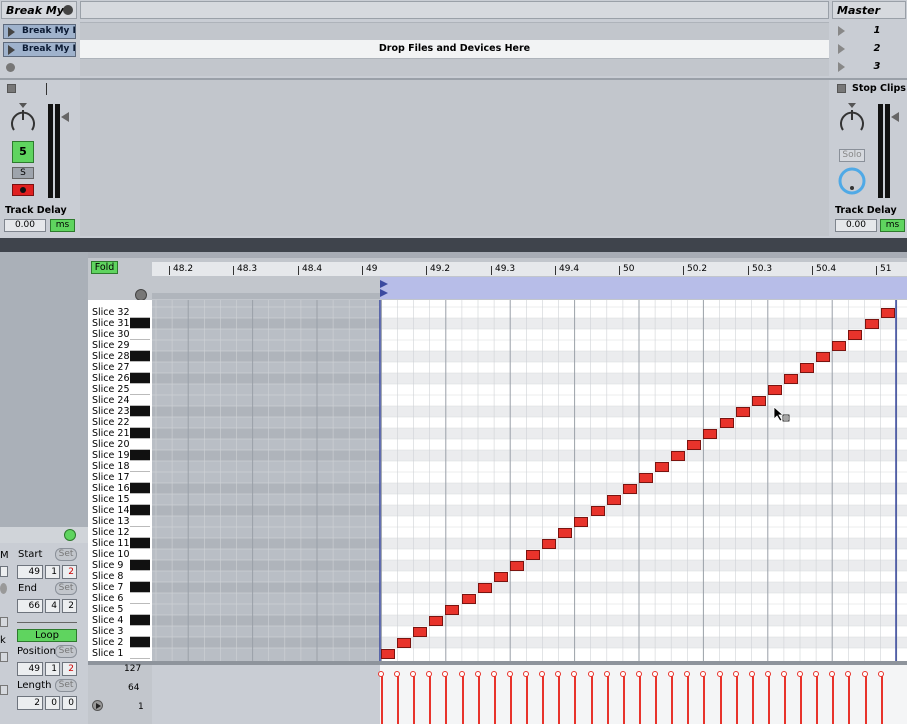 This screenshot has height=724, width=907. Describe the element at coordinates (110, 334) in the screenshot. I see `slice-label: Slice 30` at that location.